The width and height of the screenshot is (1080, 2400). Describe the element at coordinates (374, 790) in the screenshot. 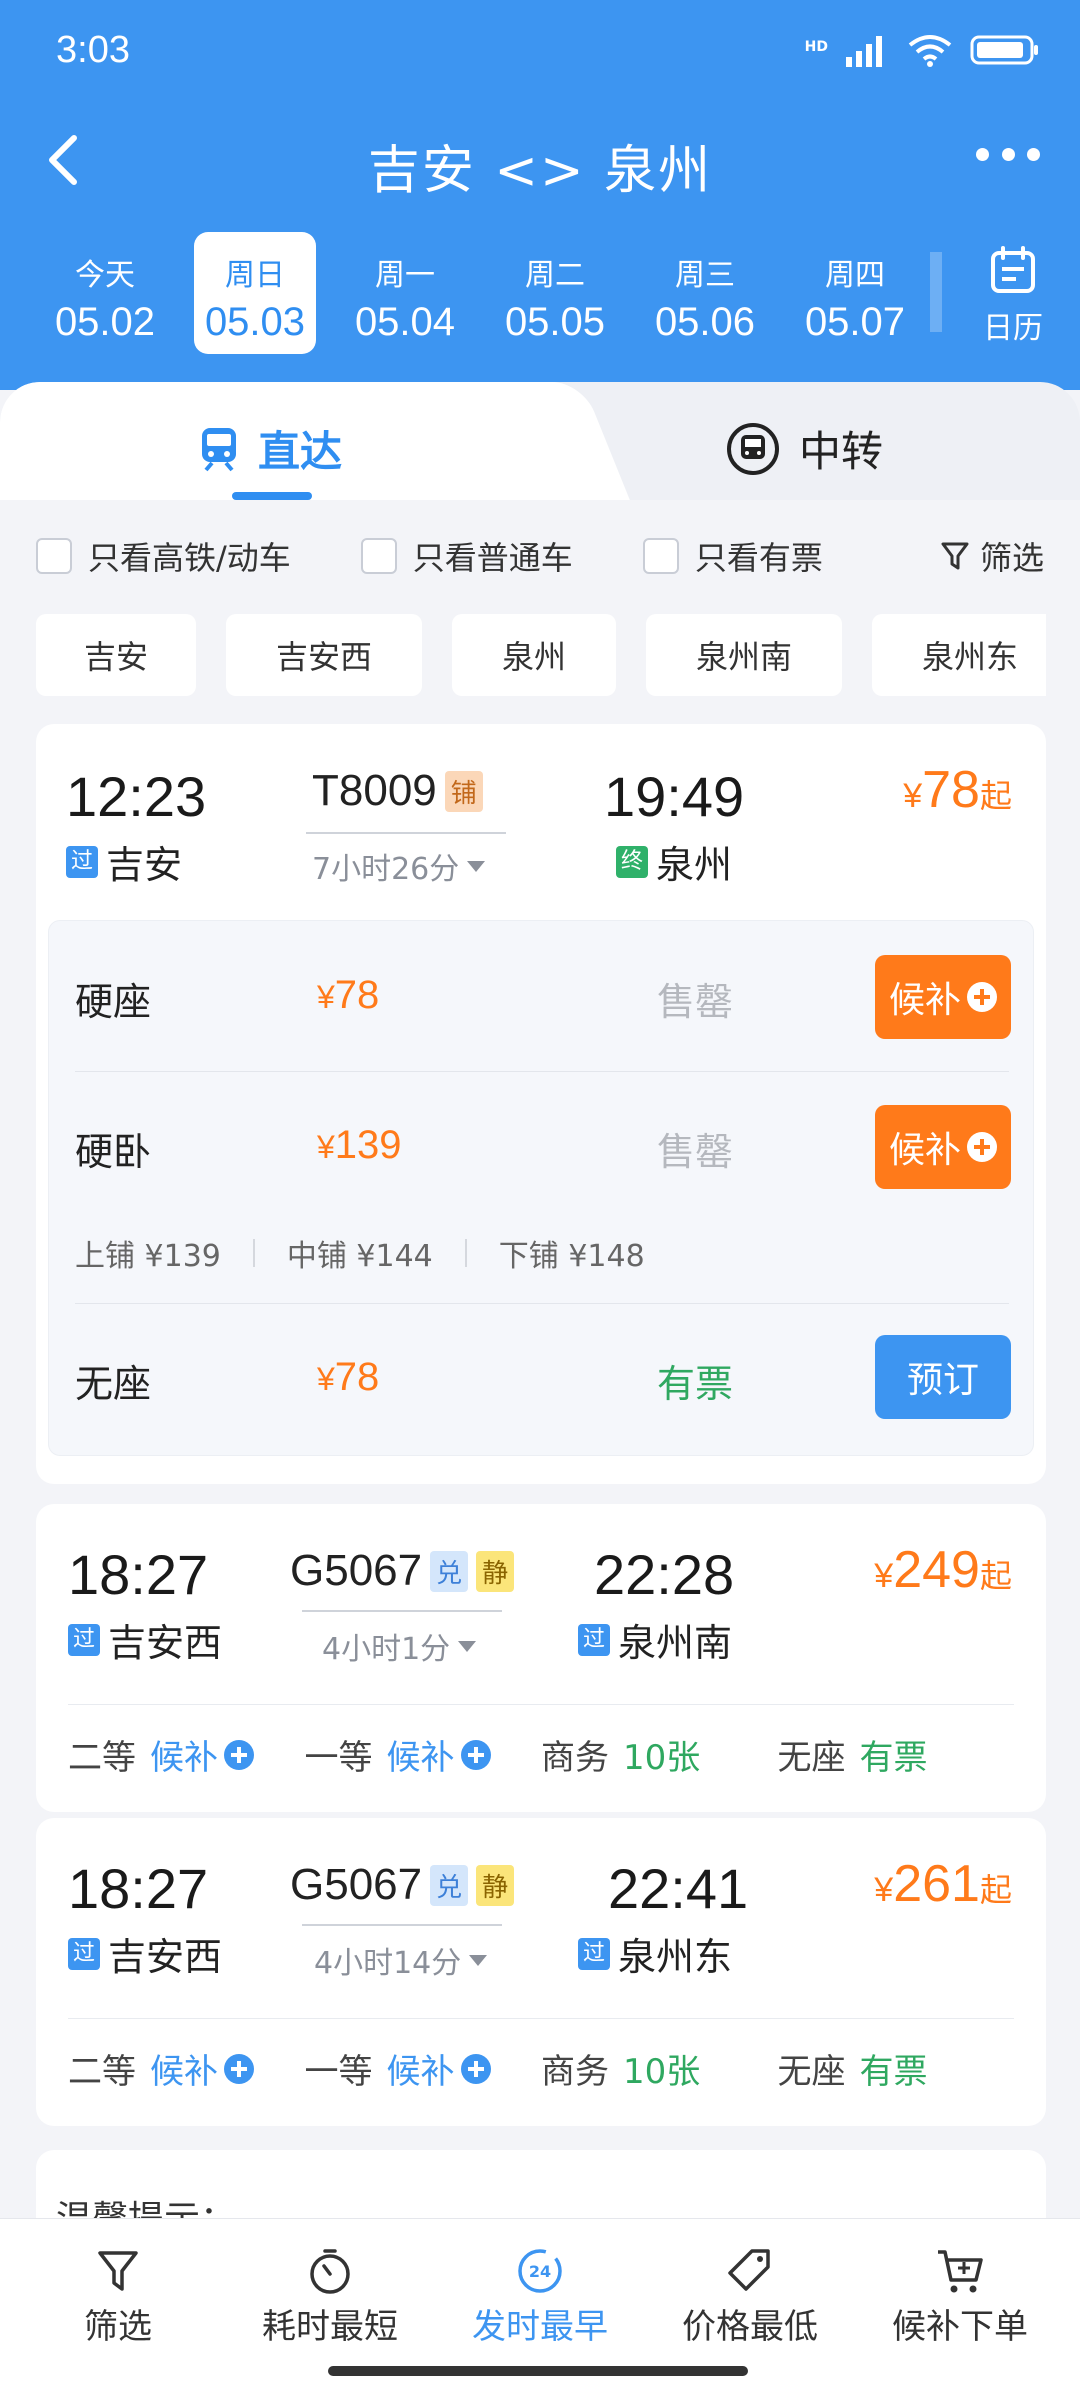

I see `train-number-text: T8009` at that location.